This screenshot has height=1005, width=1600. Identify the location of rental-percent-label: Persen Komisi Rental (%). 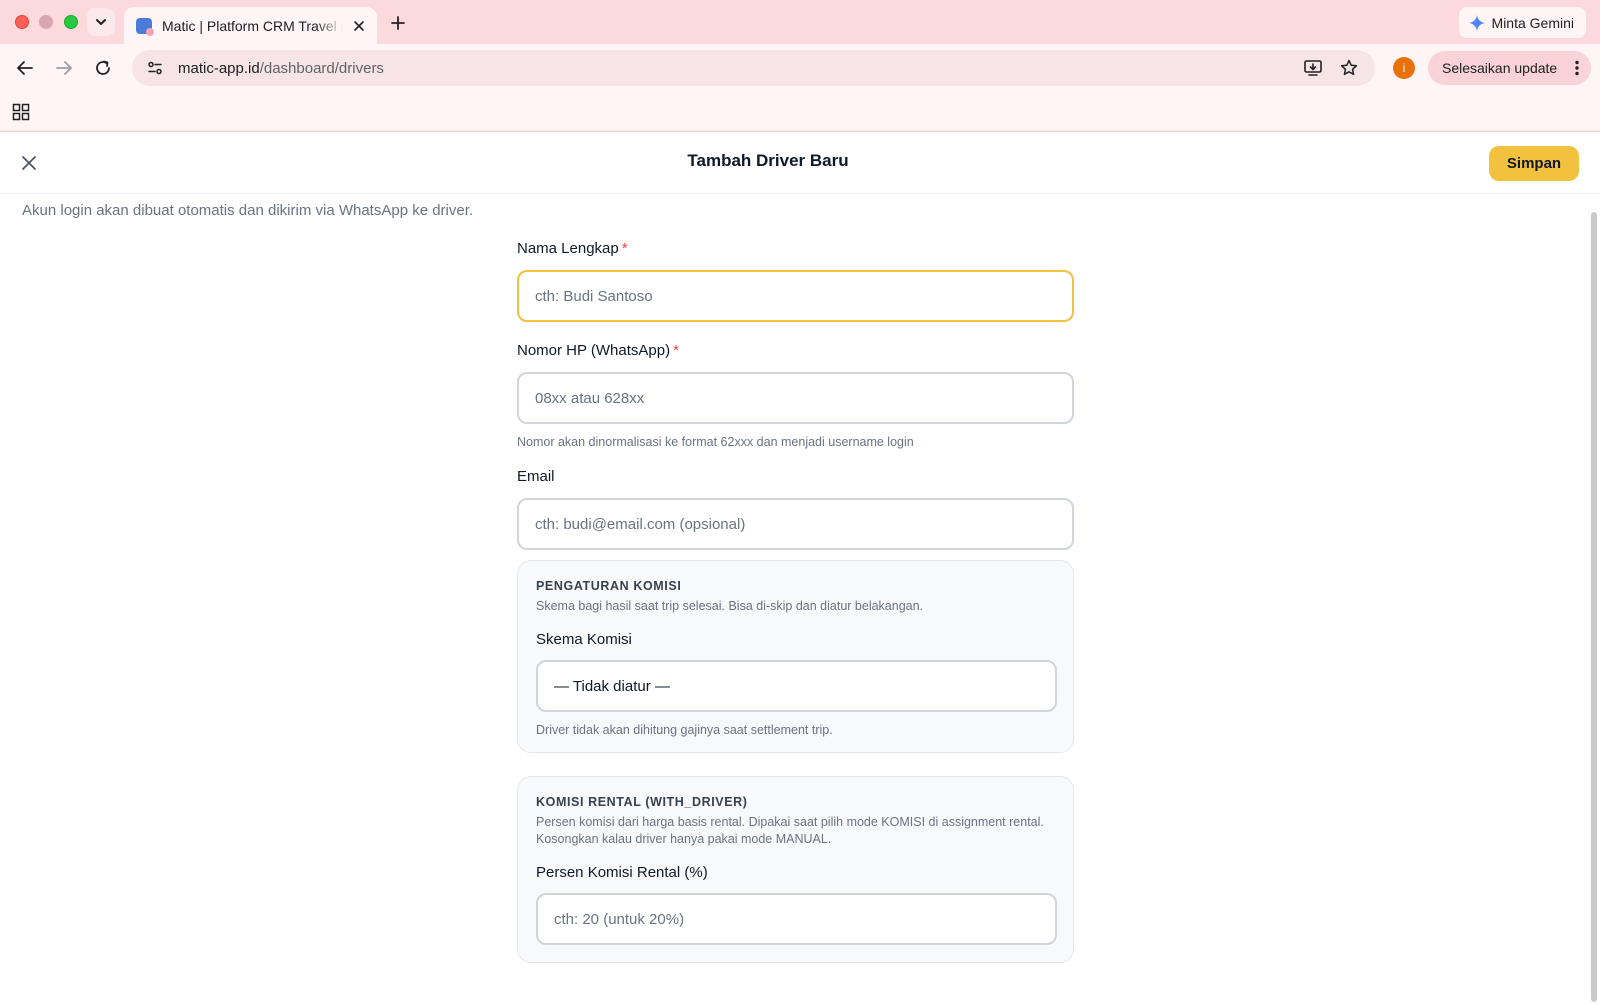
(622, 872).